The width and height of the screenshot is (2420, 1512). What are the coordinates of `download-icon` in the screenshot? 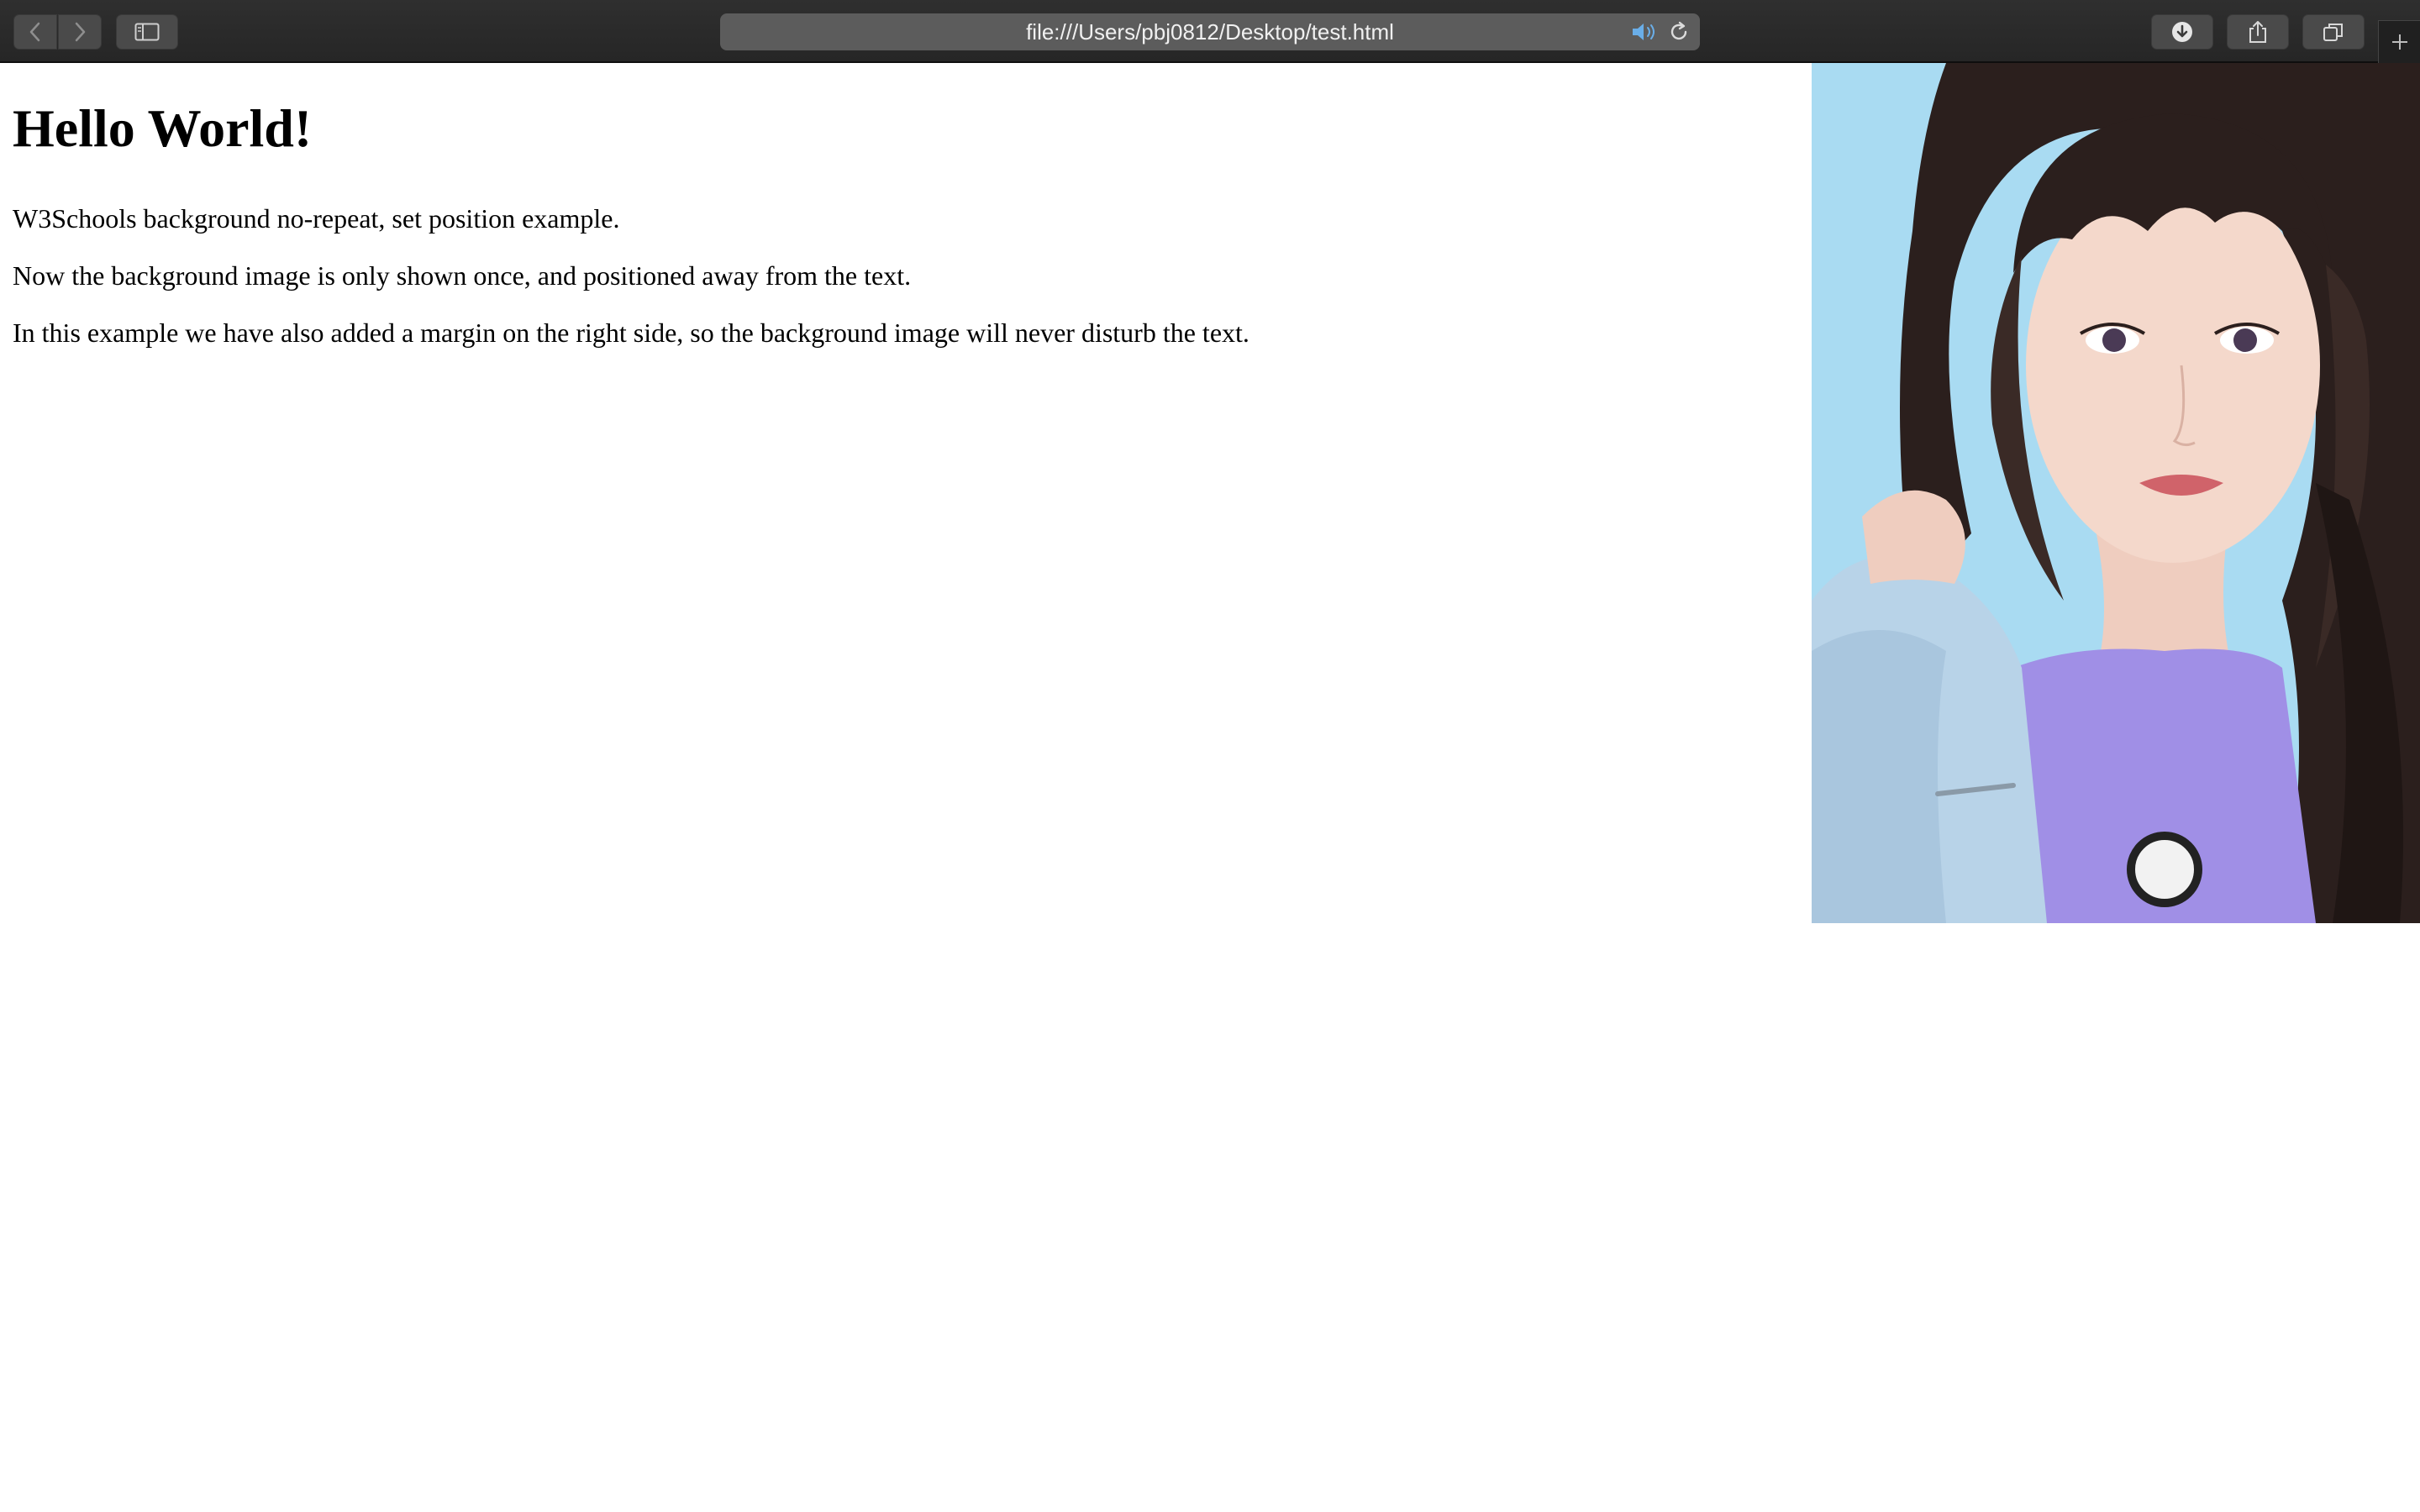 It's located at (2182, 32).